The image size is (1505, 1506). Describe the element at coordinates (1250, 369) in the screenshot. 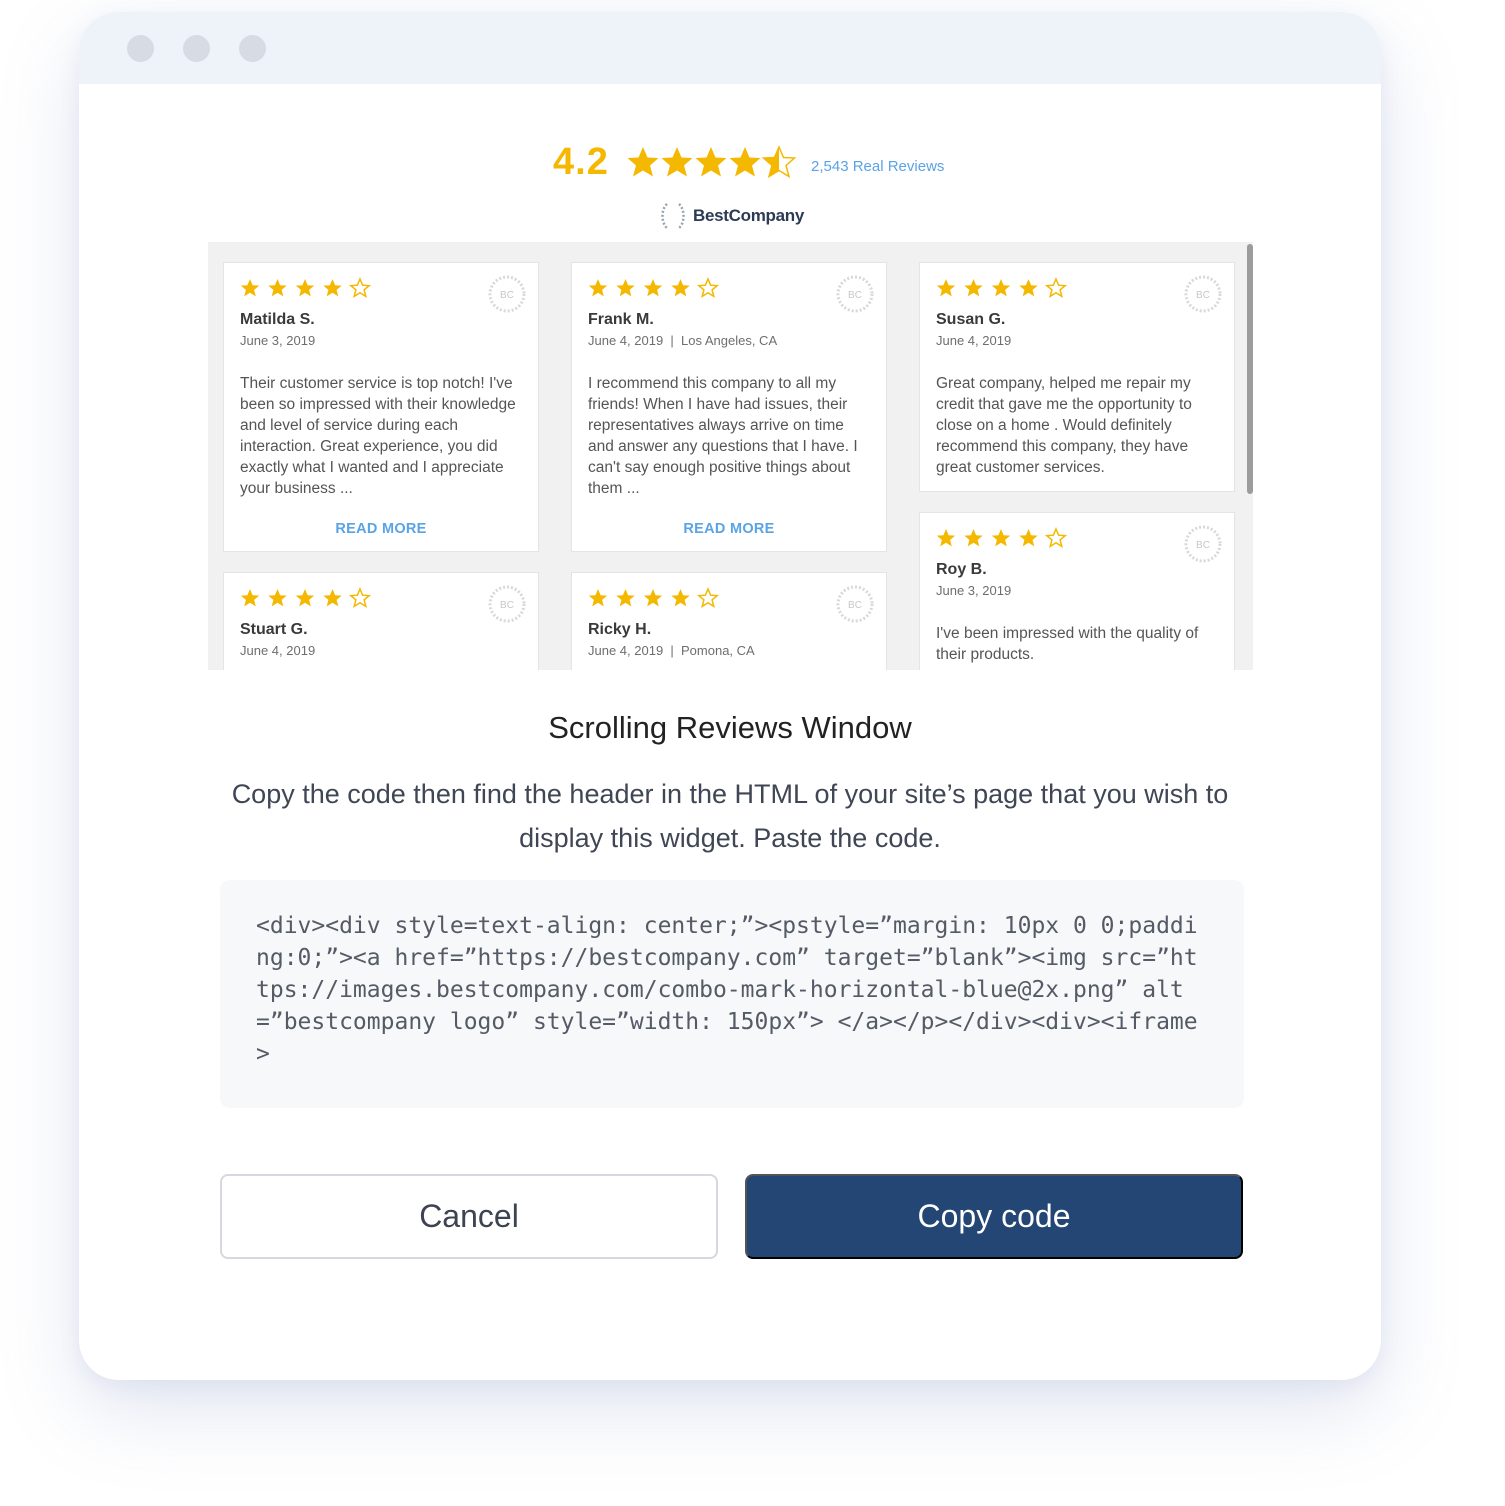

I see `reviews-scrollbar` at that location.